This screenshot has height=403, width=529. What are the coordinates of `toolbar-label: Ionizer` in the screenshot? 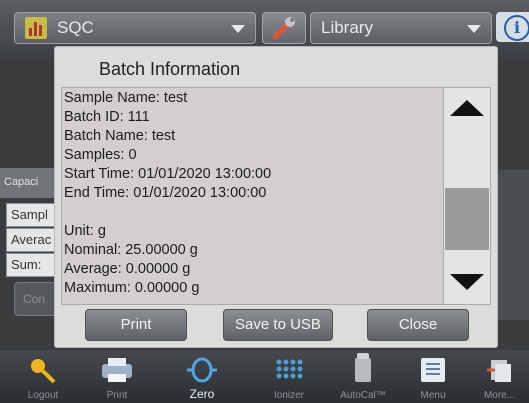 It's located at (288, 395).